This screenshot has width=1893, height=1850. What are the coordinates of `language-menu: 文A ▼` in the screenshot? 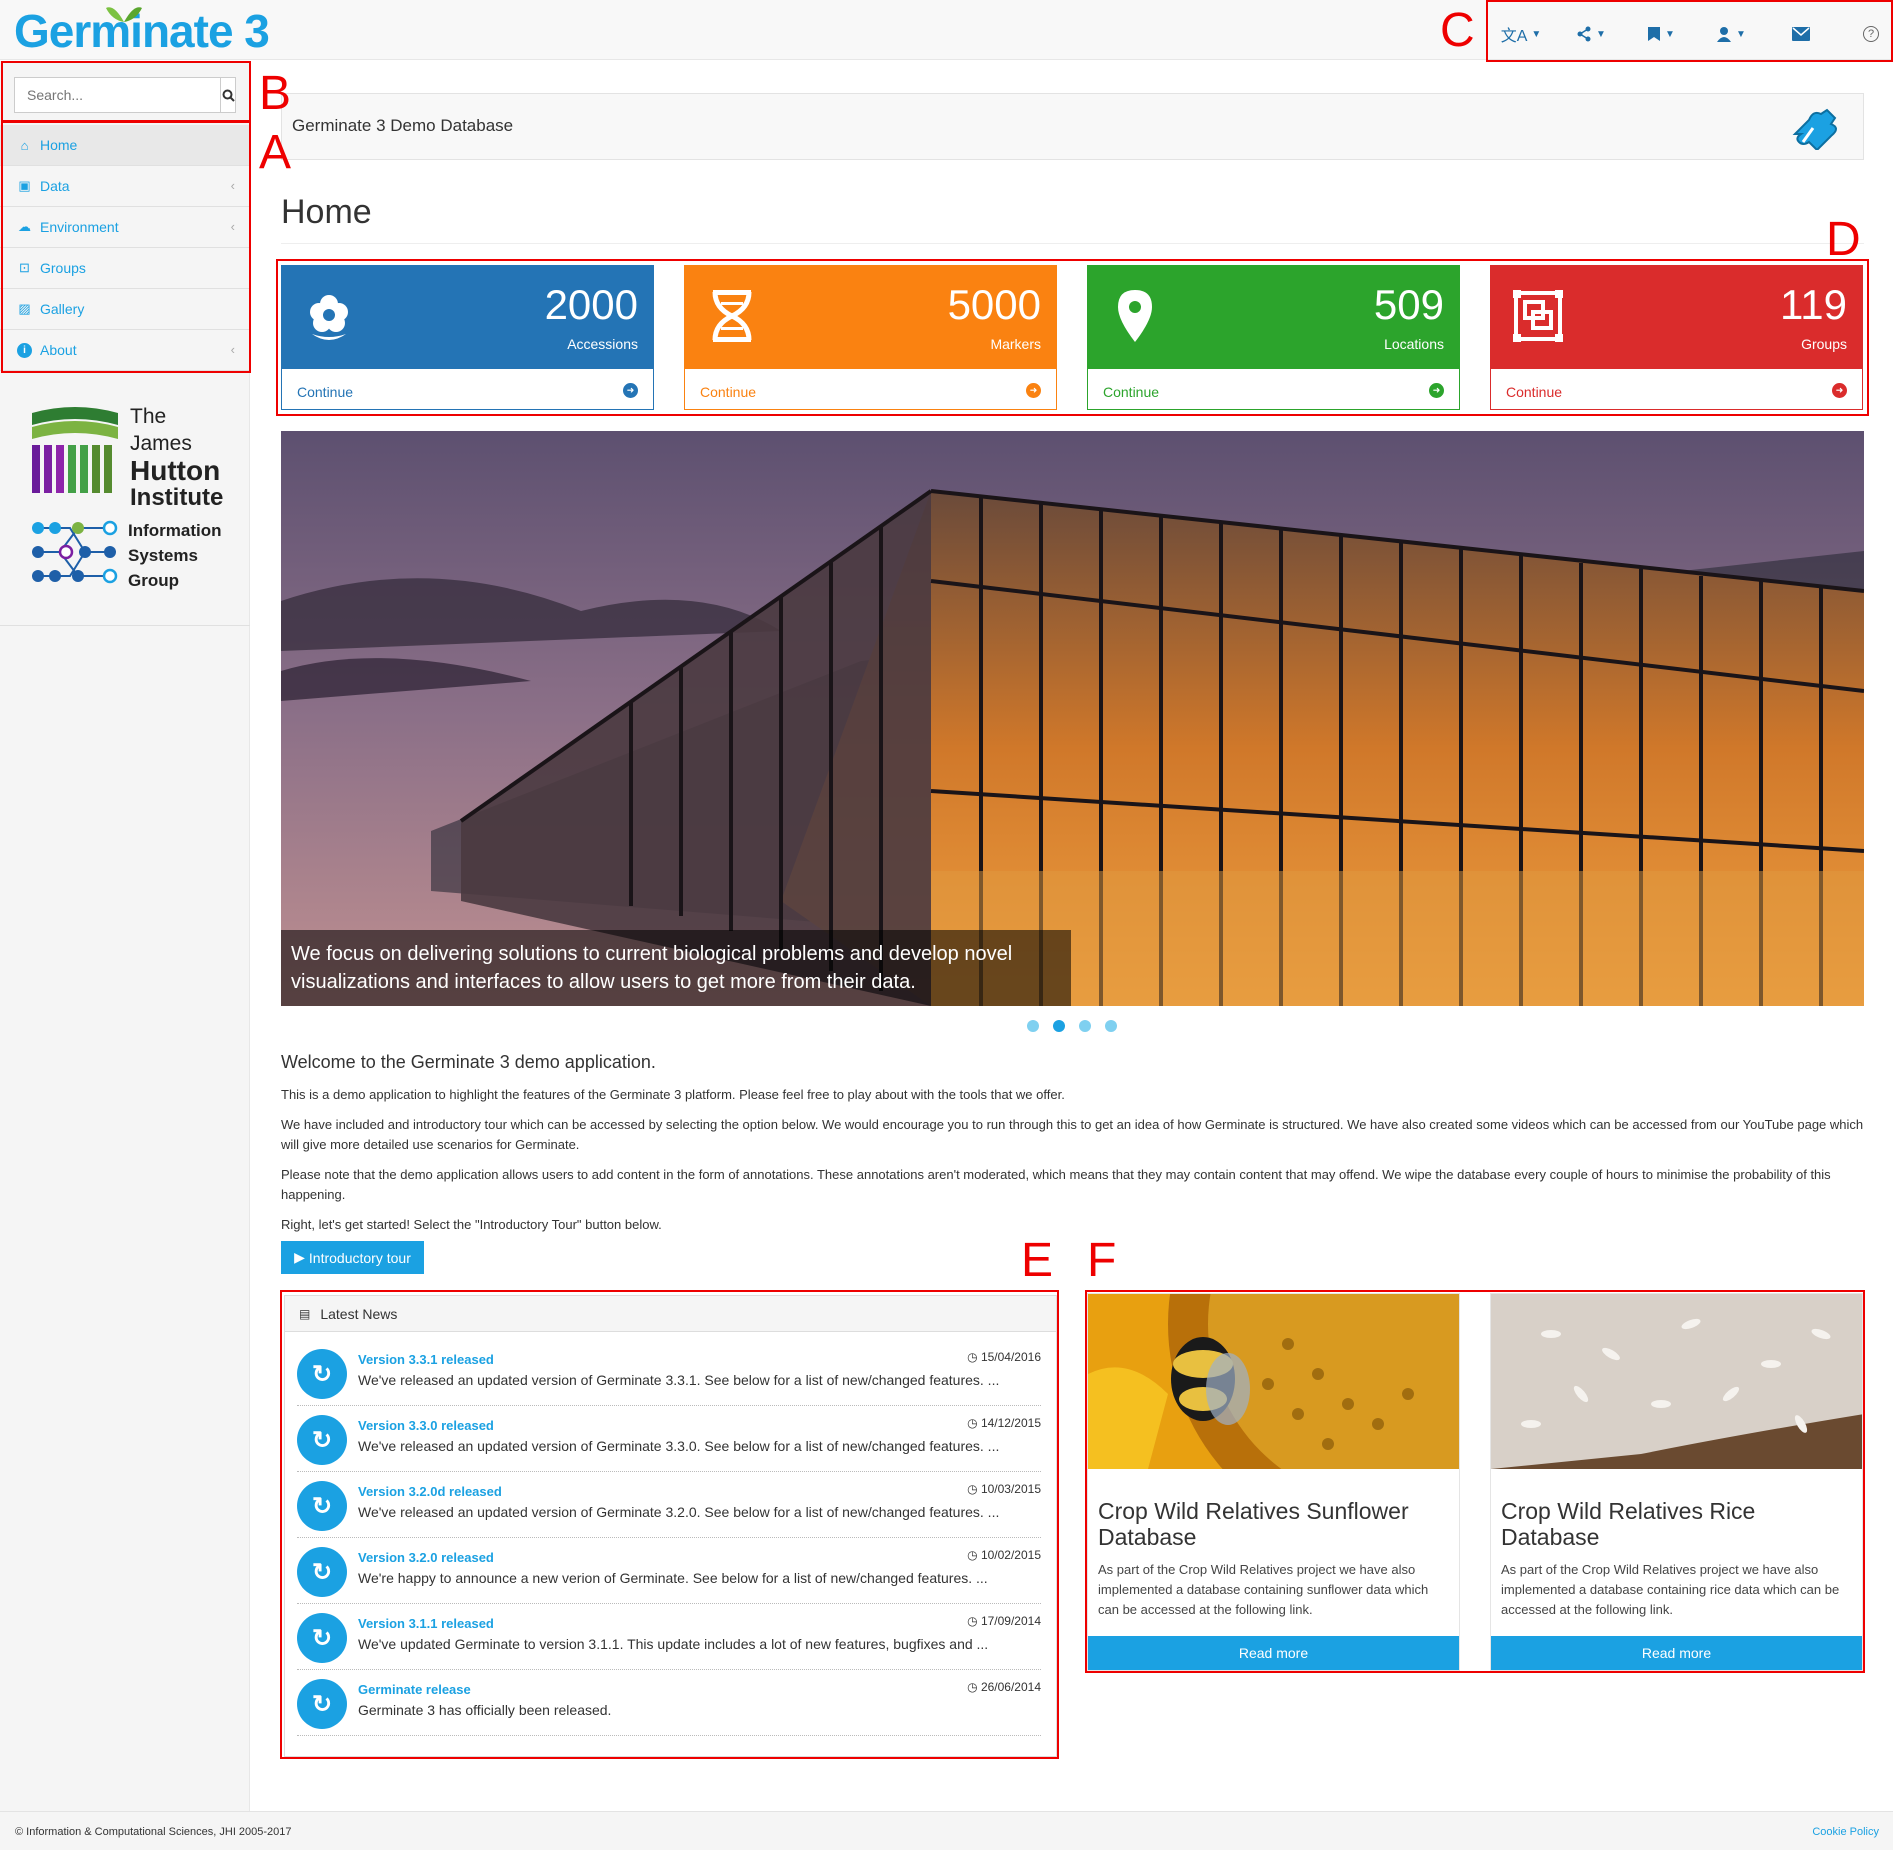 It's located at (1521, 34).